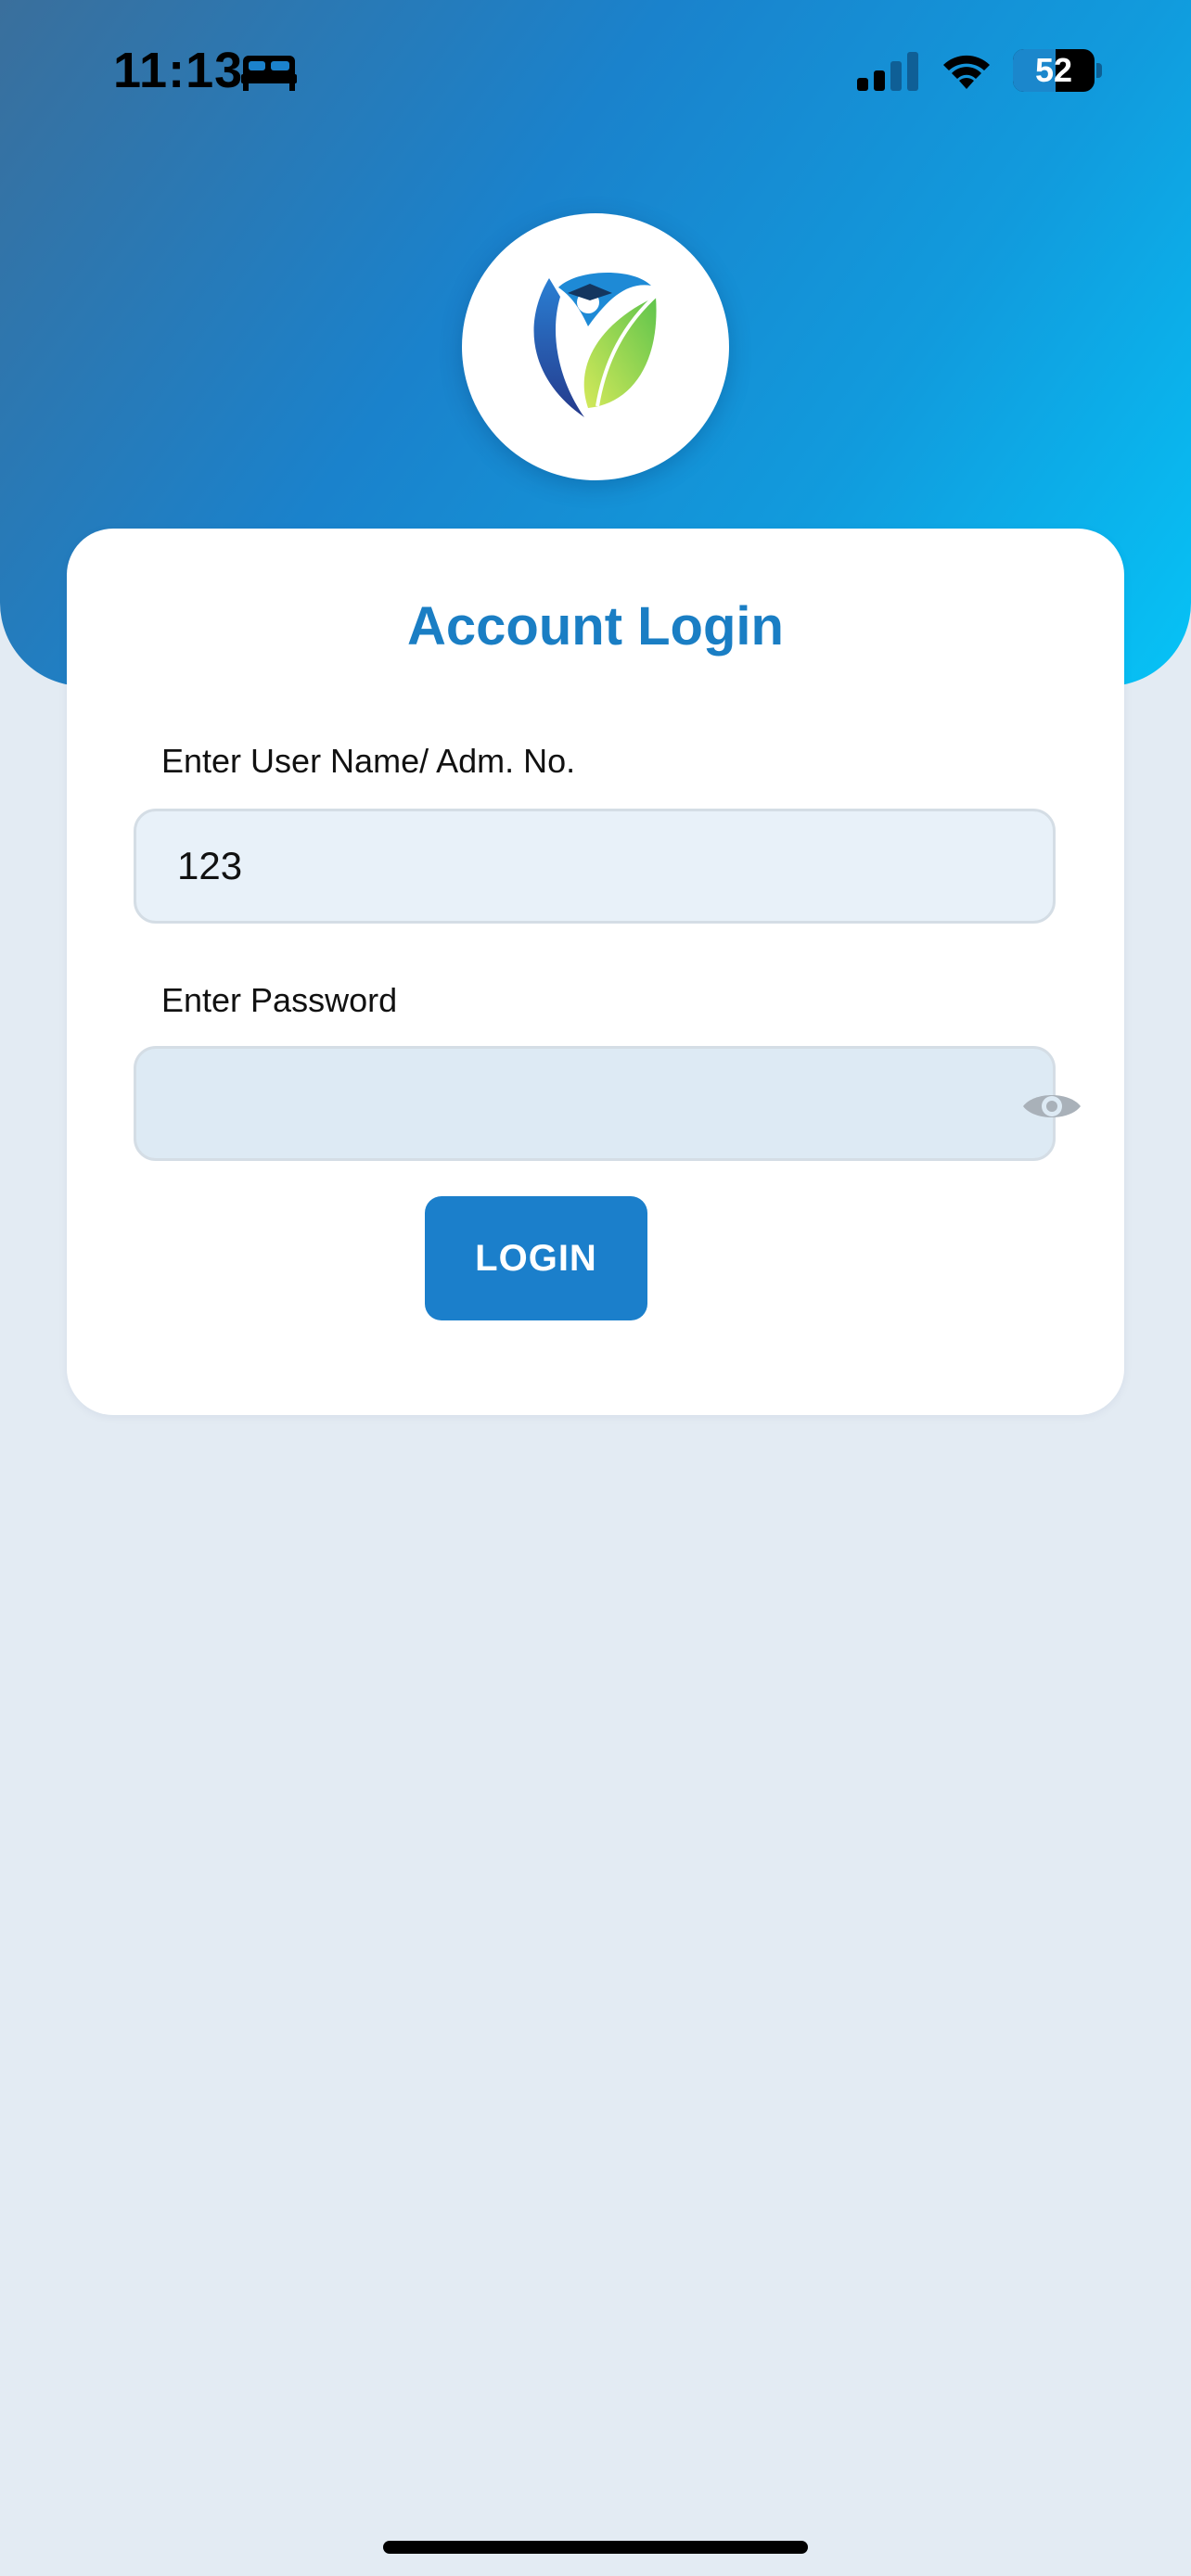 The height and width of the screenshot is (2576, 1191). I want to click on home-indicator, so click(595, 2547).